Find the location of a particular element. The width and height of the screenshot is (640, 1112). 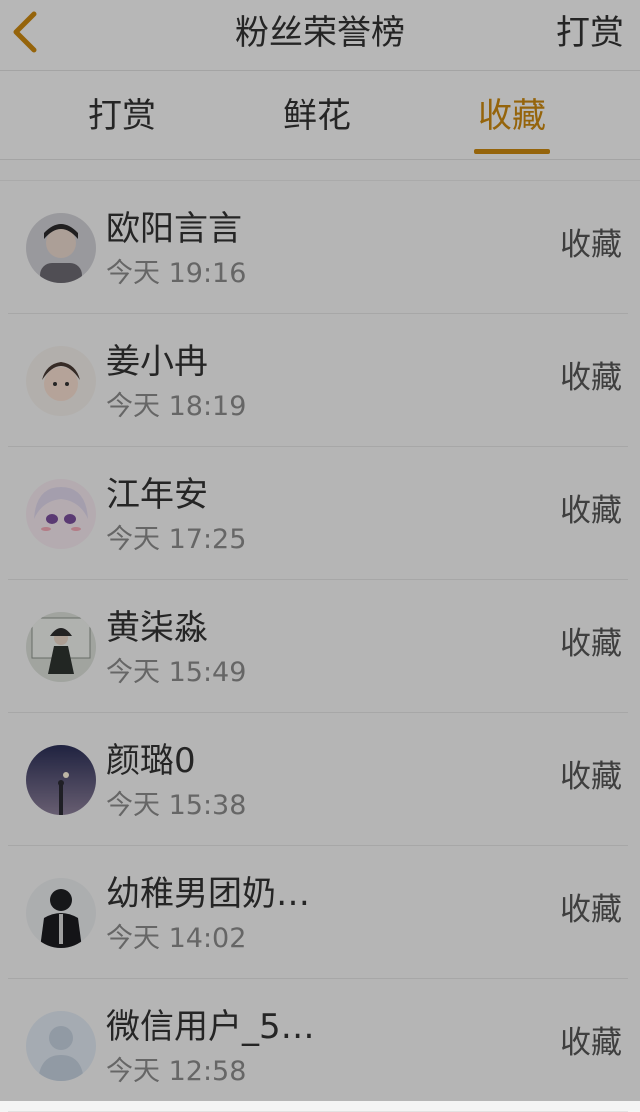

default-user-avatar is located at coordinates (61, 1046).